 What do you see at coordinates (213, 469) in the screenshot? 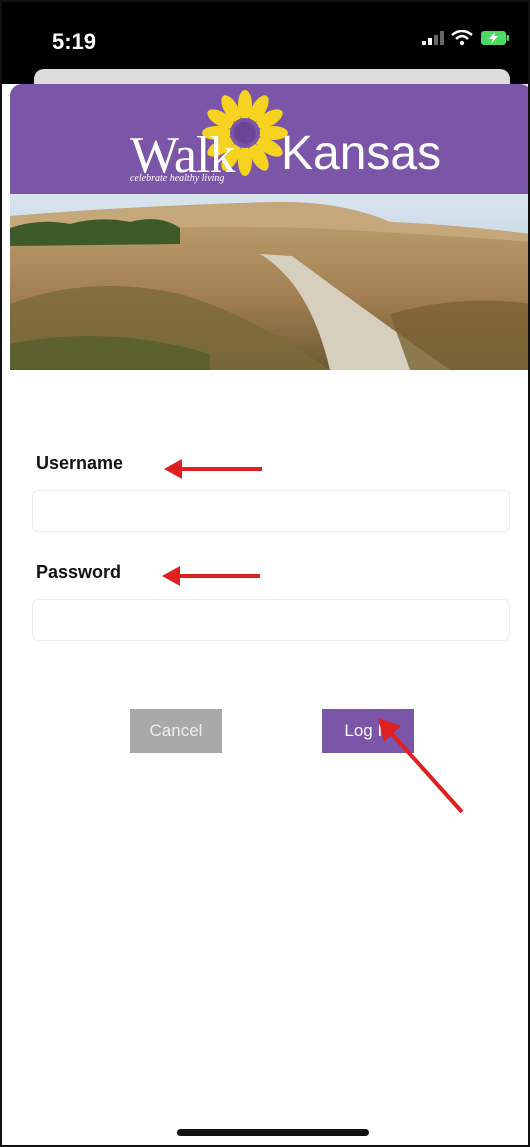
I see `arrow-to-username` at bounding box center [213, 469].